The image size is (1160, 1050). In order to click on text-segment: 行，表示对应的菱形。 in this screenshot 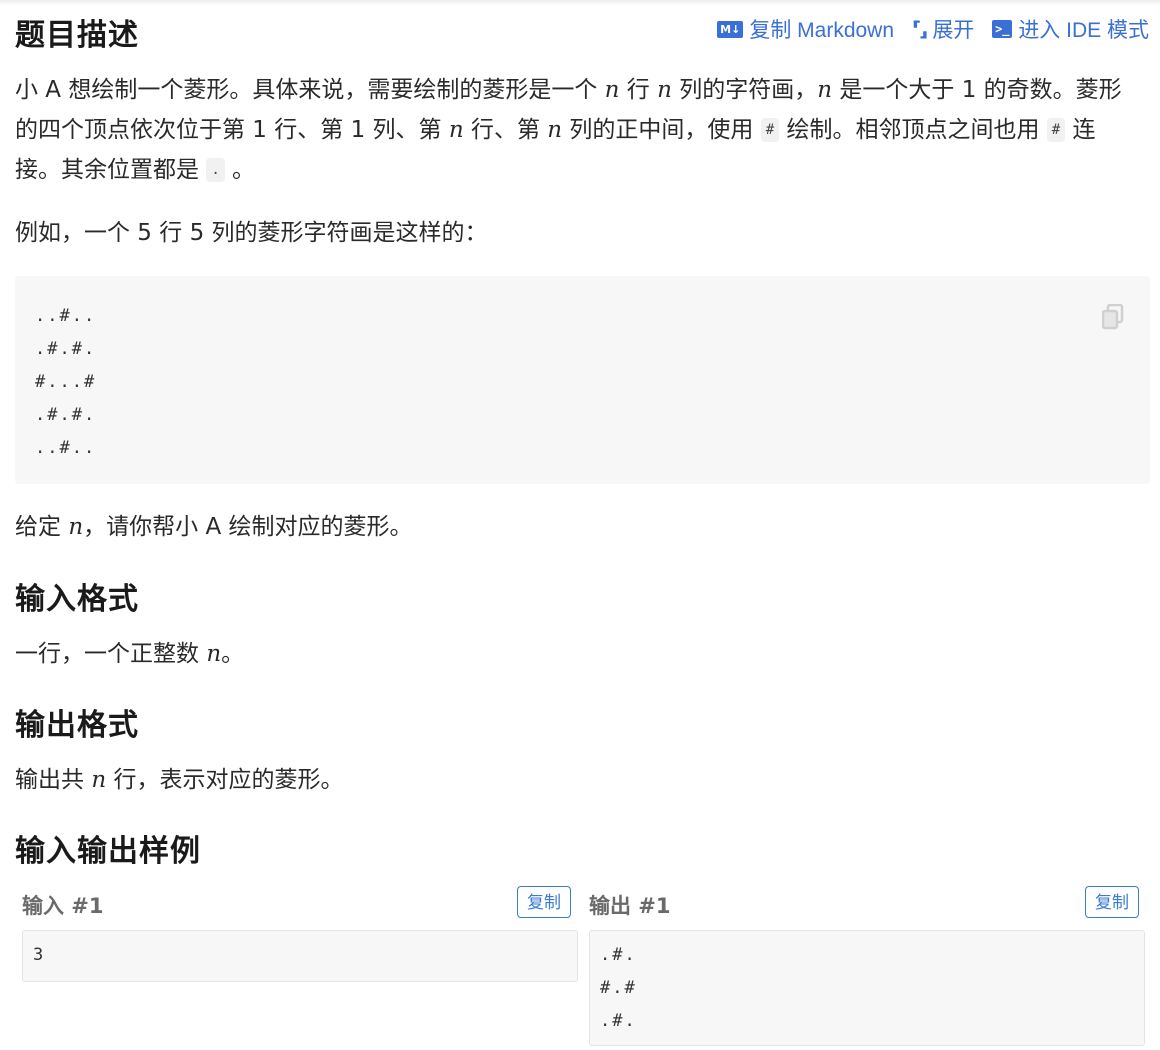, I will do `click(225, 780)`.